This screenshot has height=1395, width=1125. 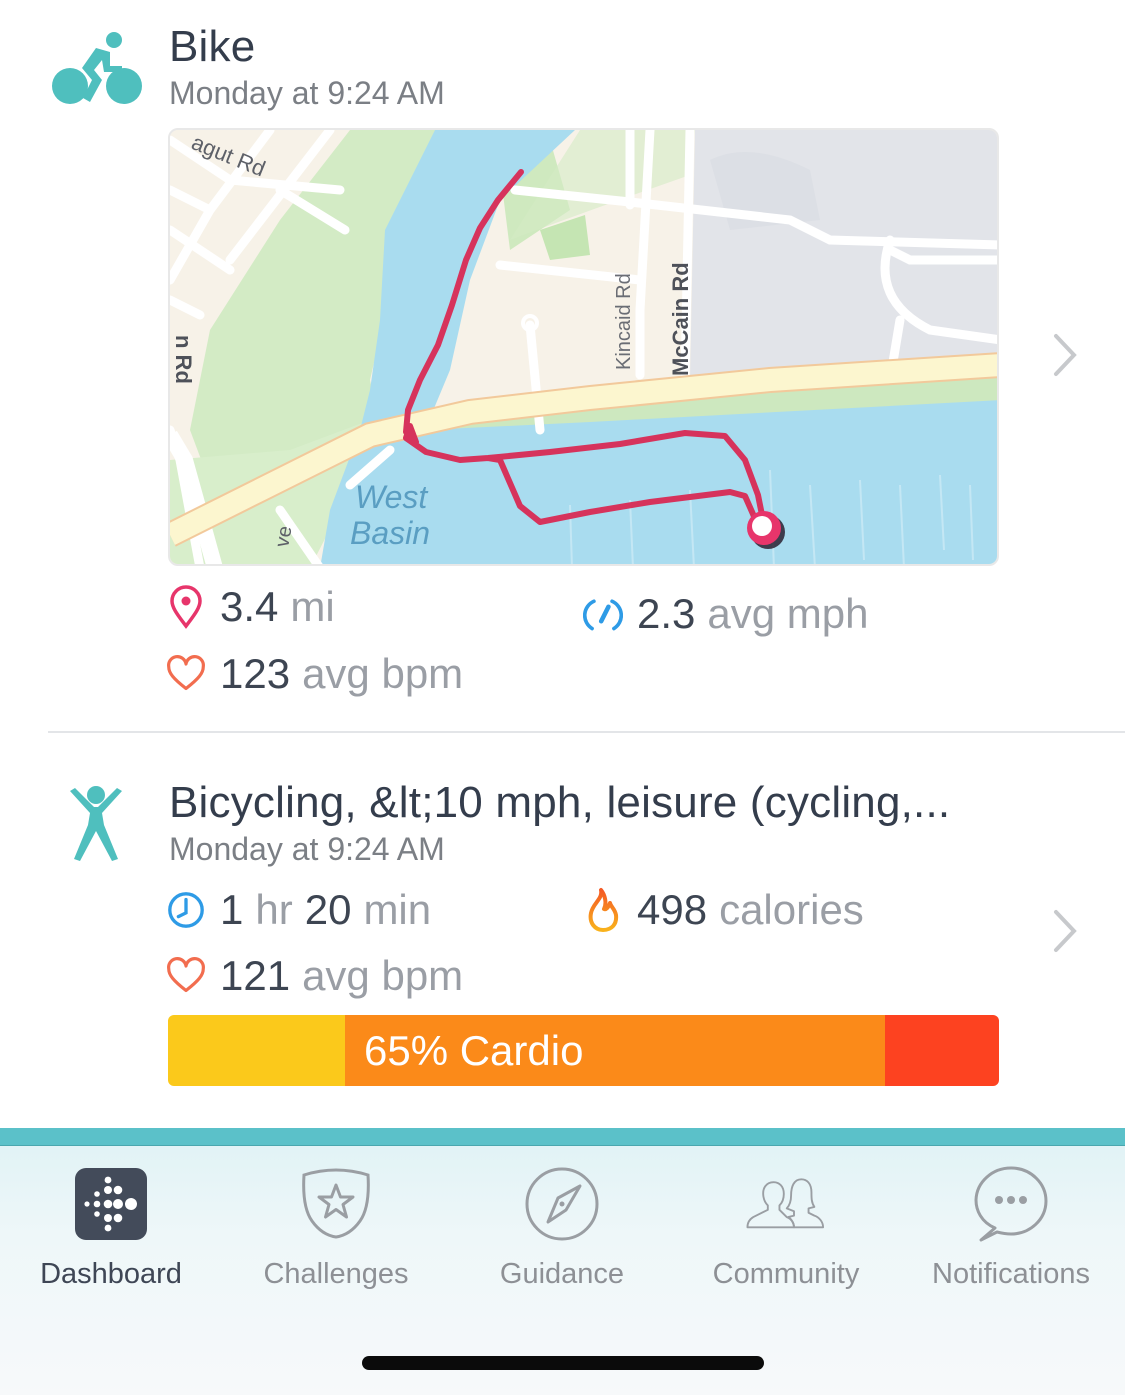 I want to click on speed-value: 2.3, so click(x=666, y=613).